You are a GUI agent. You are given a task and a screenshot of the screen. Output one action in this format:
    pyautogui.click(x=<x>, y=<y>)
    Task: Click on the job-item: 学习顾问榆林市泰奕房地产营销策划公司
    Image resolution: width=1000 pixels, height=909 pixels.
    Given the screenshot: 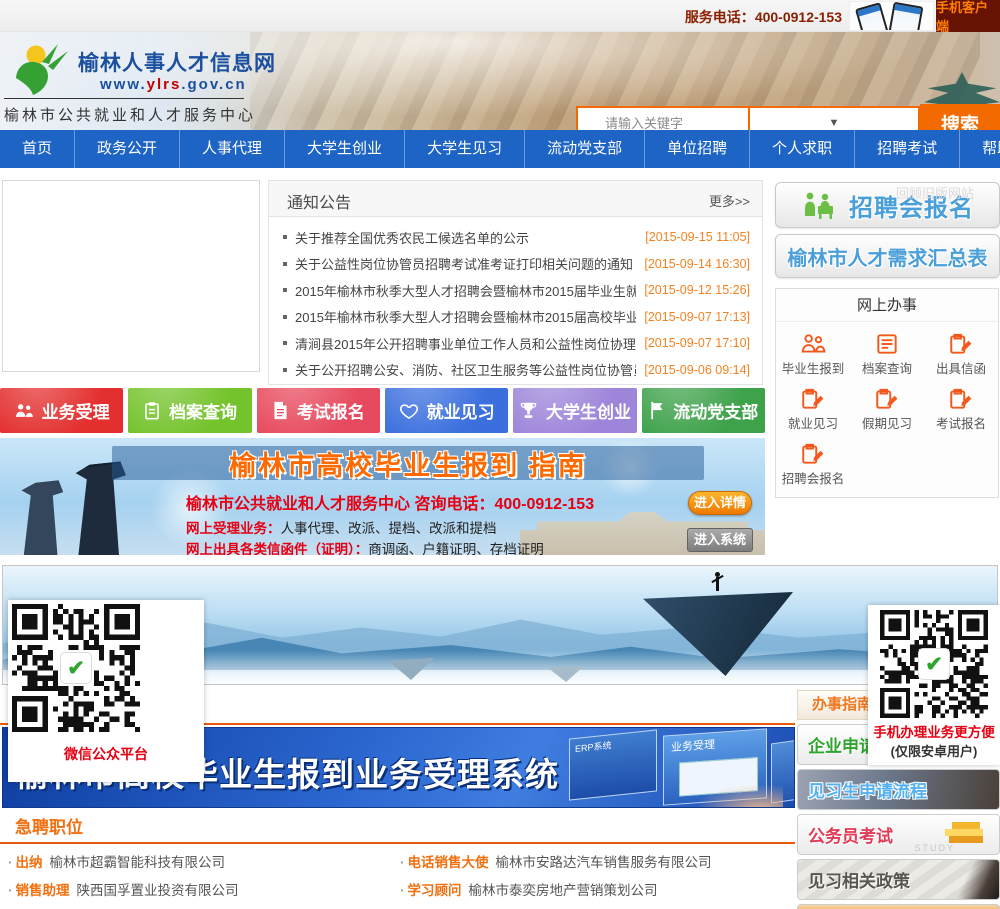 What is the action you would take?
    pyautogui.click(x=596, y=888)
    